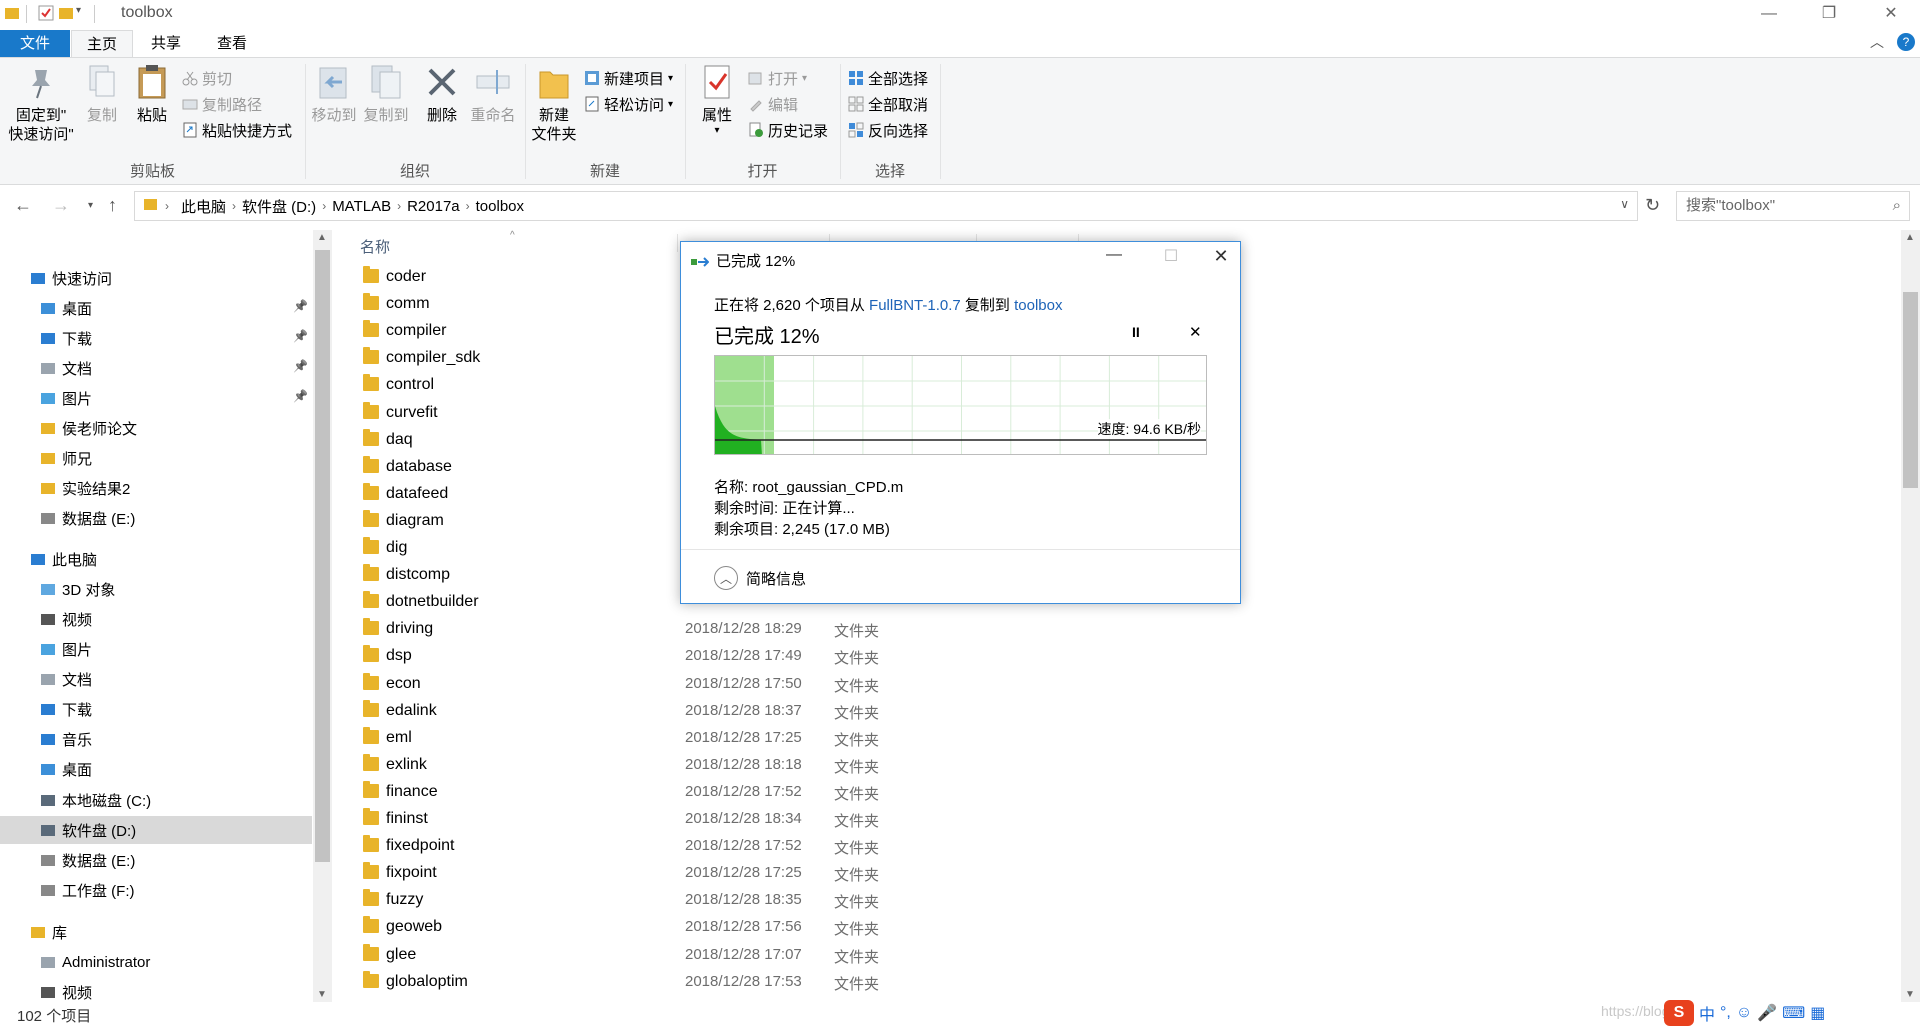  I want to click on customize-qa-icon: ▾, so click(84, 13).